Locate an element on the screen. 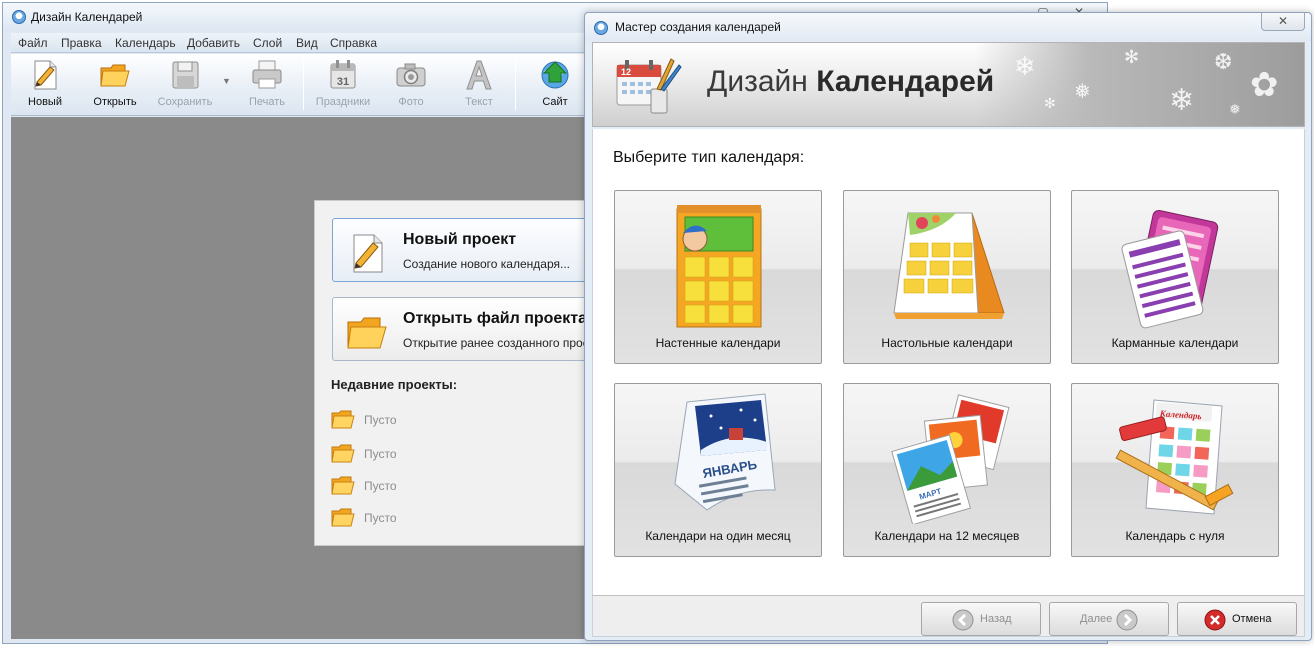 The height and width of the screenshot is (646, 1314). save-dropdown-icon: ▼ is located at coordinates (226, 81).